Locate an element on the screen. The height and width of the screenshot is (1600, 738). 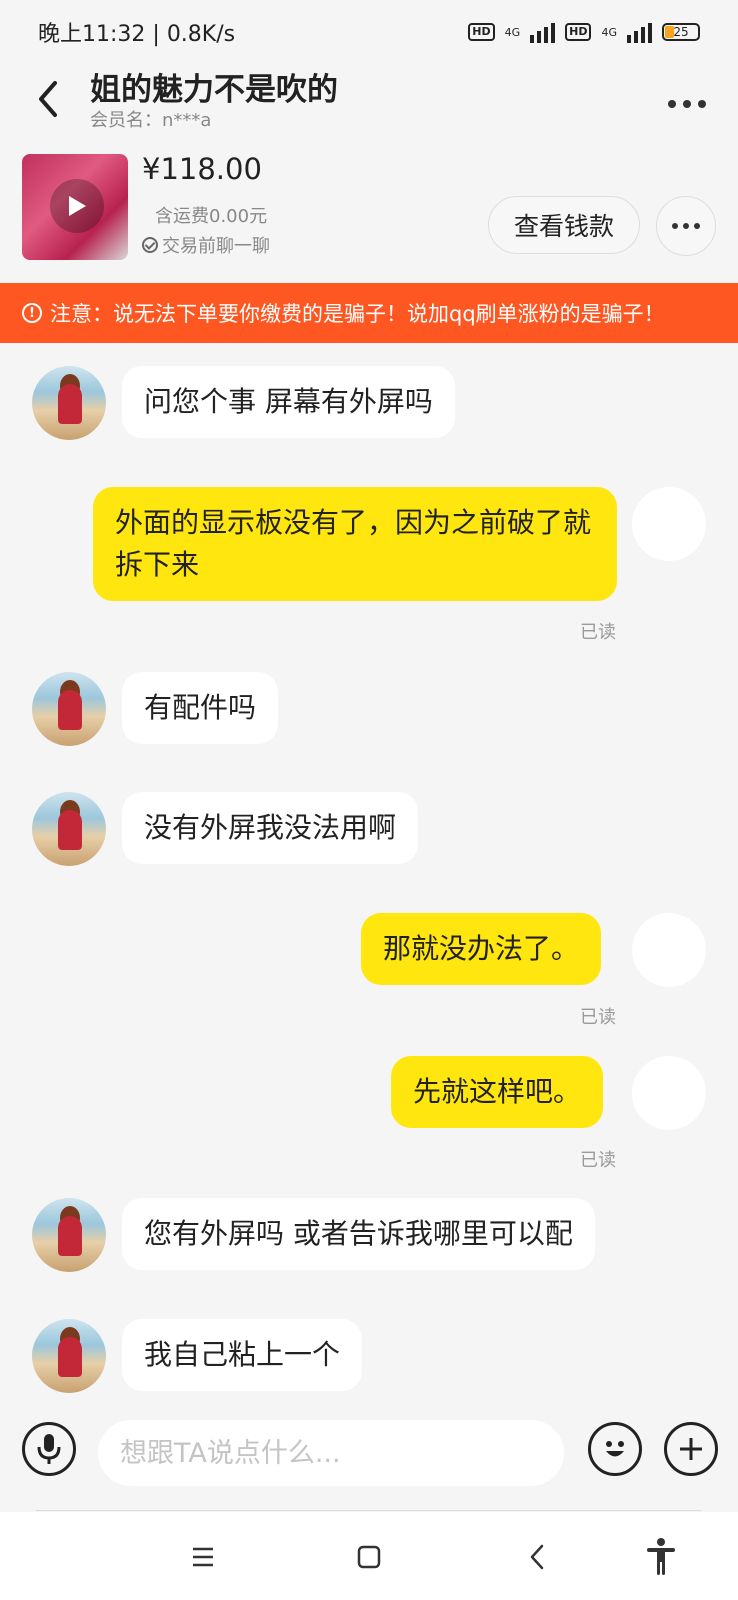
message-input-bar is located at coordinates (369, 1455).